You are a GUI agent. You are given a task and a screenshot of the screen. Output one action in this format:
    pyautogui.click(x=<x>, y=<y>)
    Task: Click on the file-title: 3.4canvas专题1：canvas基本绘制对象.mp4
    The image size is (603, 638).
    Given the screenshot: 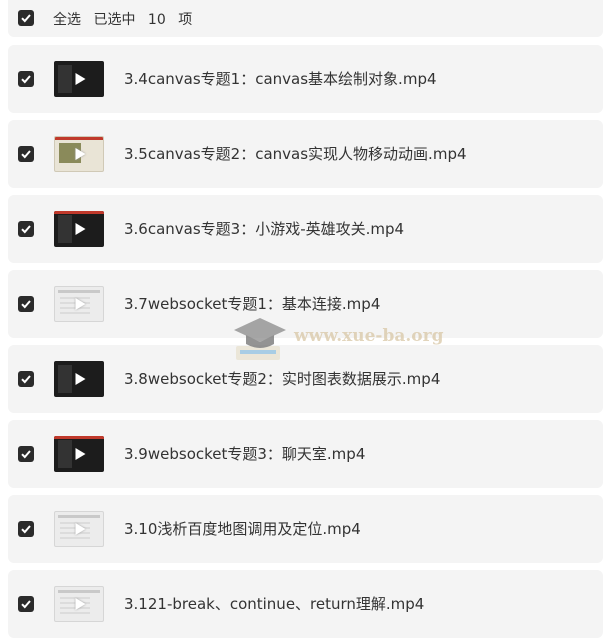 What is the action you would take?
    pyautogui.click(x=280, y=78)
    